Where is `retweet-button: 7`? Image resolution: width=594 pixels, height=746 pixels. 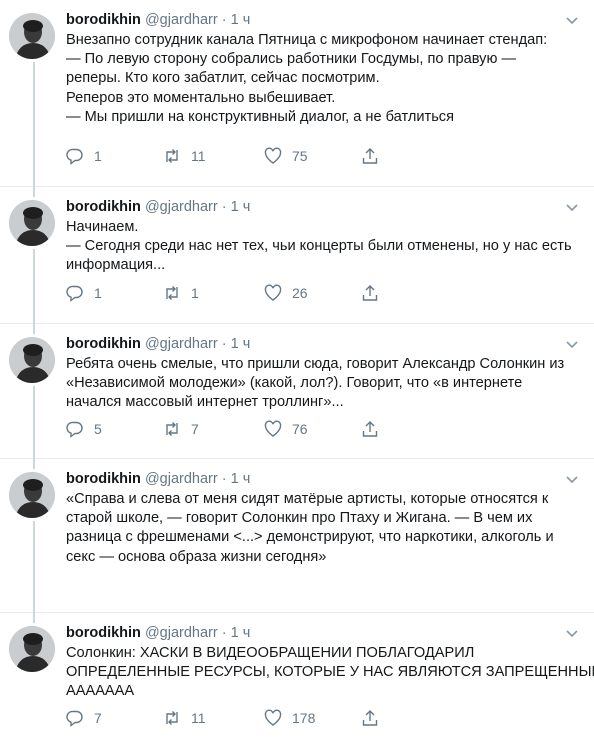
retweet-button: 7 is located at coordinates (181, 429).